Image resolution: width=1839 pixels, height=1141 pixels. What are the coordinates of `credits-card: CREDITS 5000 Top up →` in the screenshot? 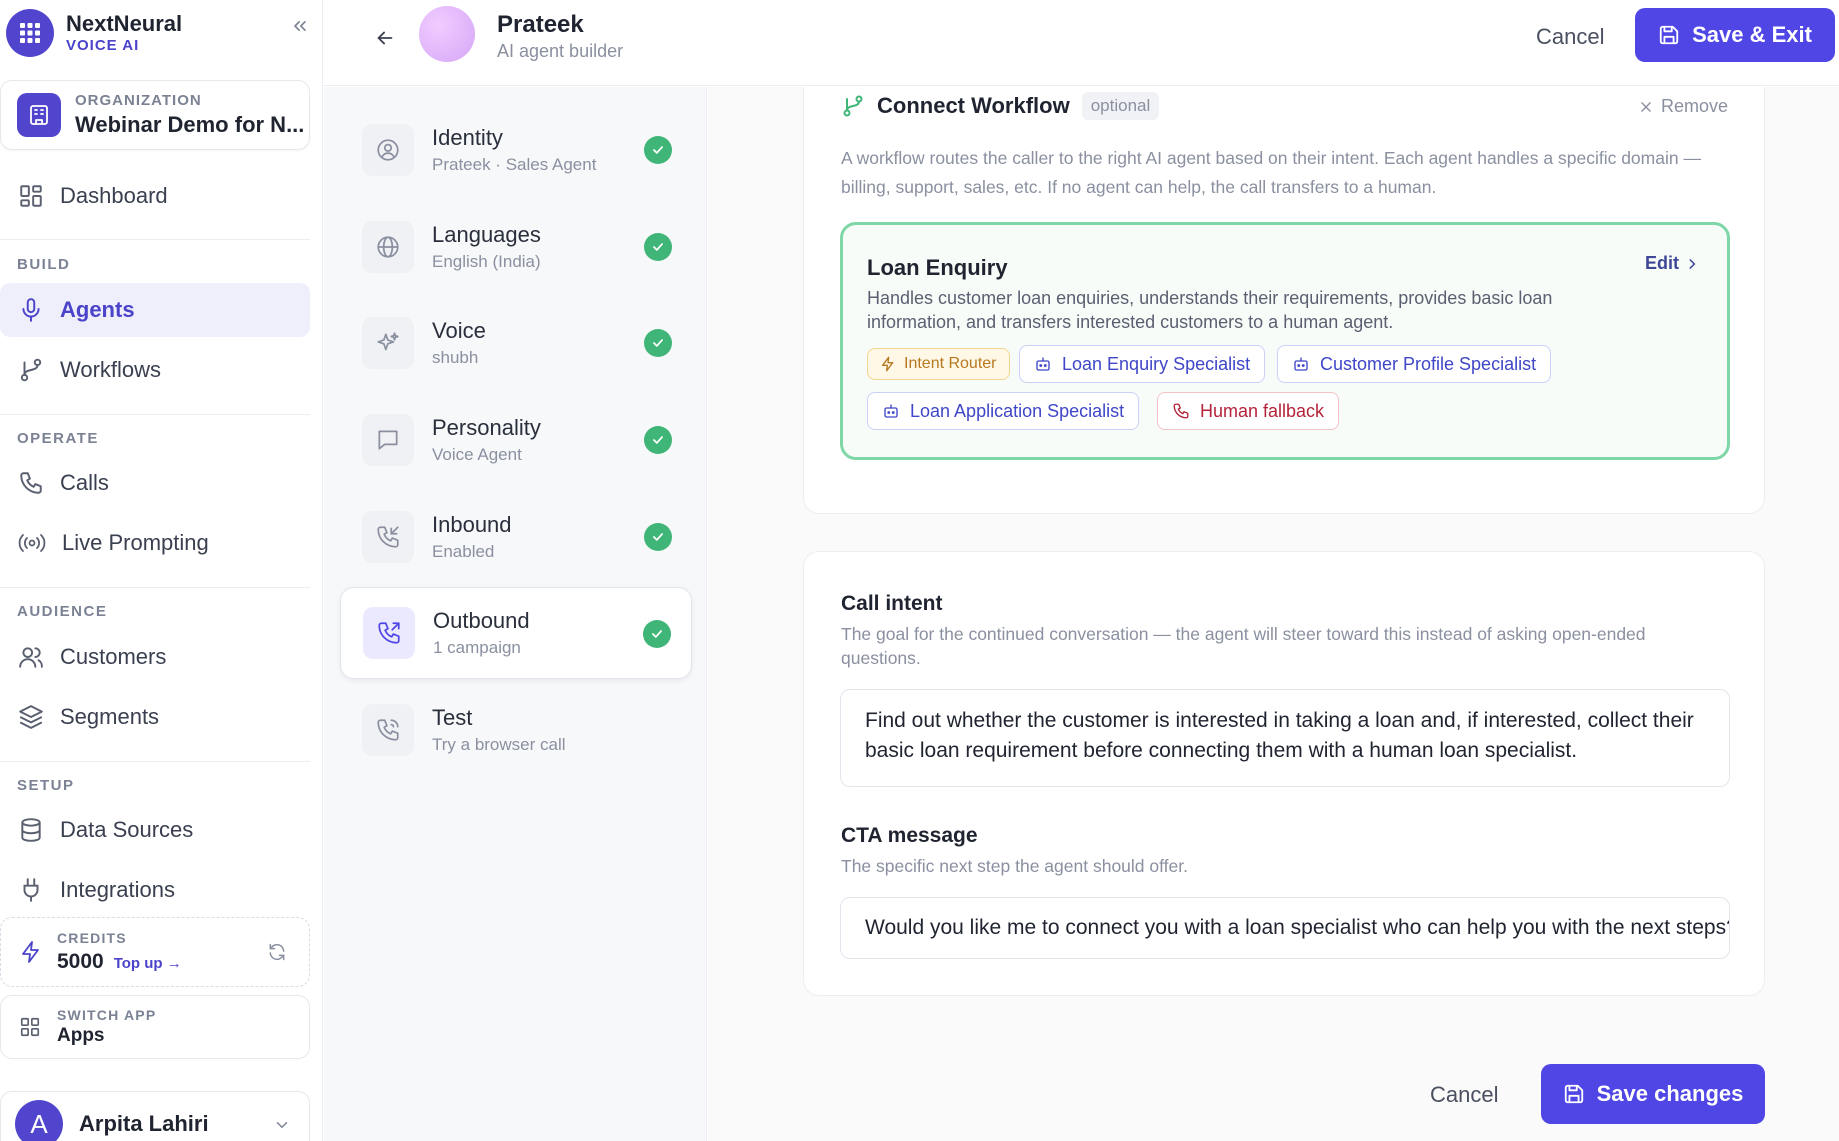 It's located at (155, 952).